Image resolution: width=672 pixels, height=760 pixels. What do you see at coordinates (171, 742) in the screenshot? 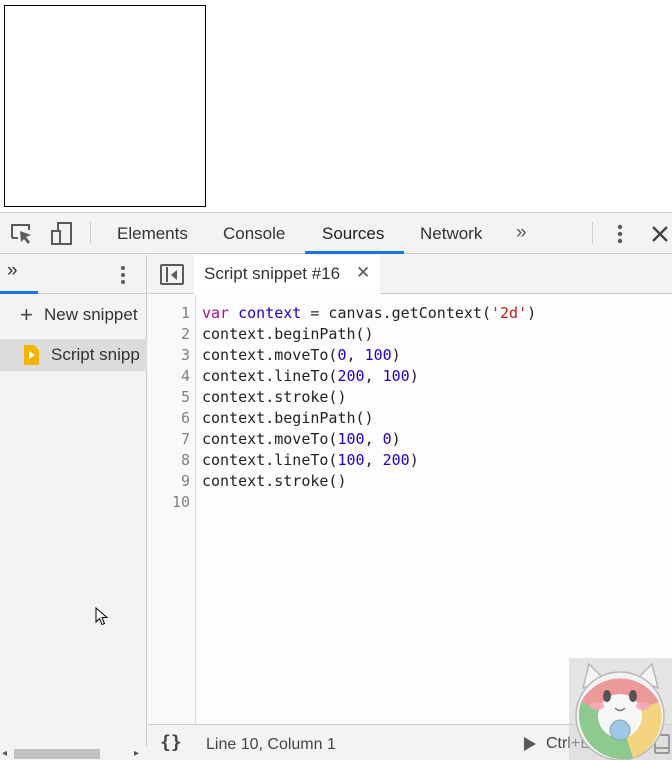
I see `pretty-print-button: {}` at bounding box center [171, 742].